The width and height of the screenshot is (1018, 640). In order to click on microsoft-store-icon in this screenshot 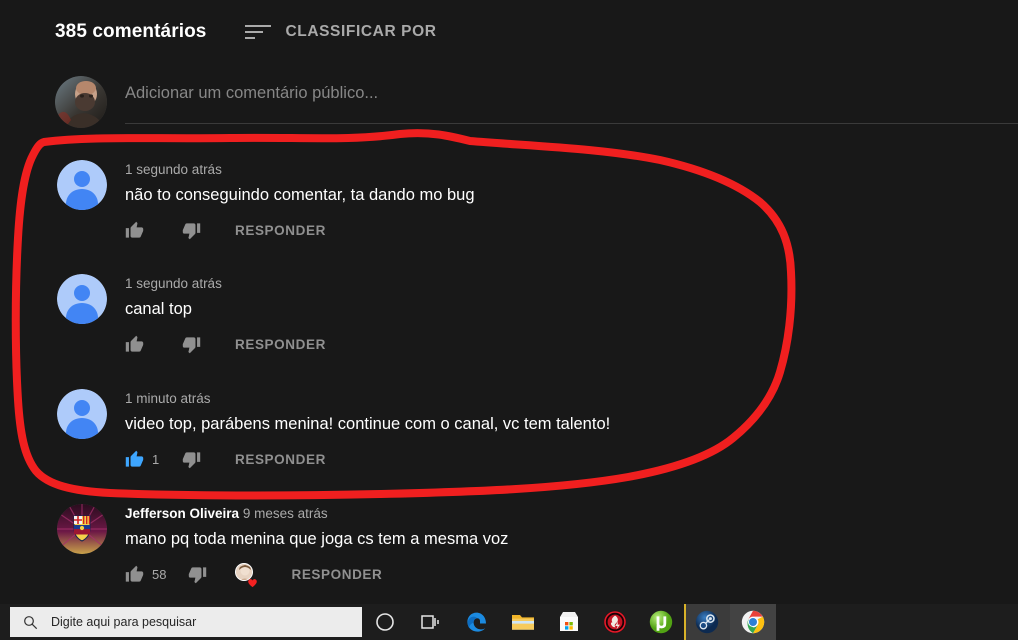, I will do `click(569, 622)`.